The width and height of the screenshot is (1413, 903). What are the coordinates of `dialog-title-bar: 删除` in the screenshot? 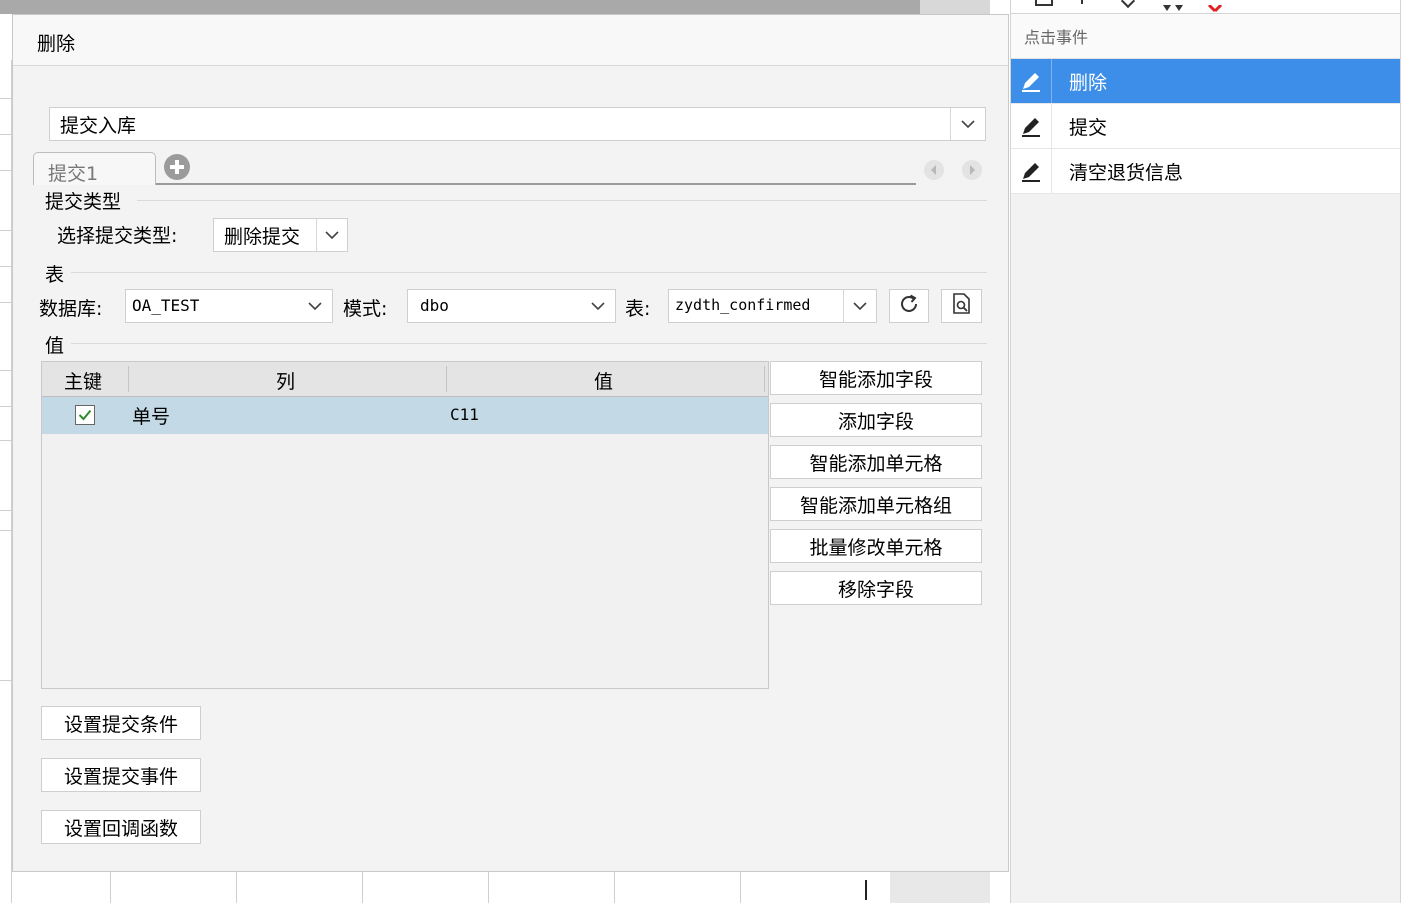 It's located at (510, 40).